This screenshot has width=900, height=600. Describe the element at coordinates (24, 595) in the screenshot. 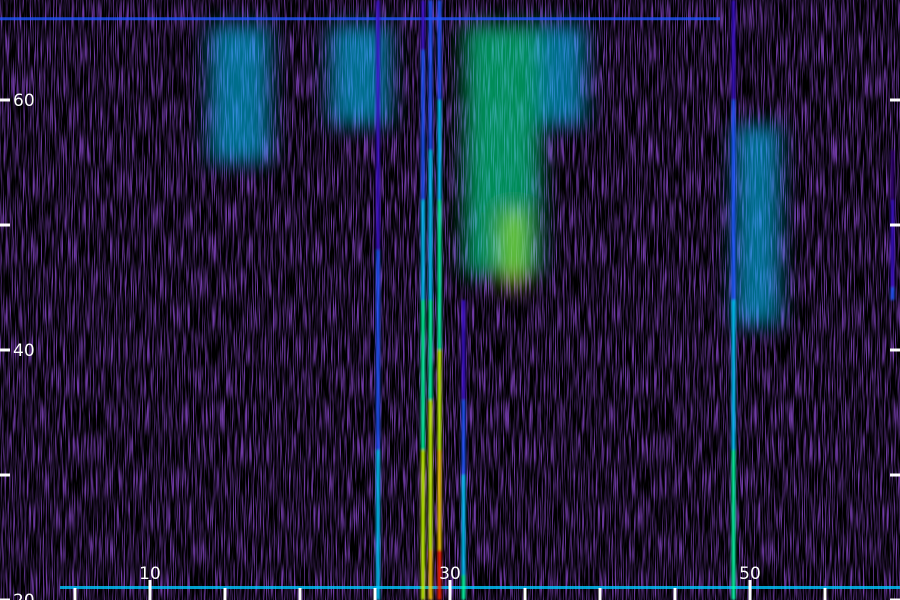

I see `y-tick-label-20: 20` at that location.